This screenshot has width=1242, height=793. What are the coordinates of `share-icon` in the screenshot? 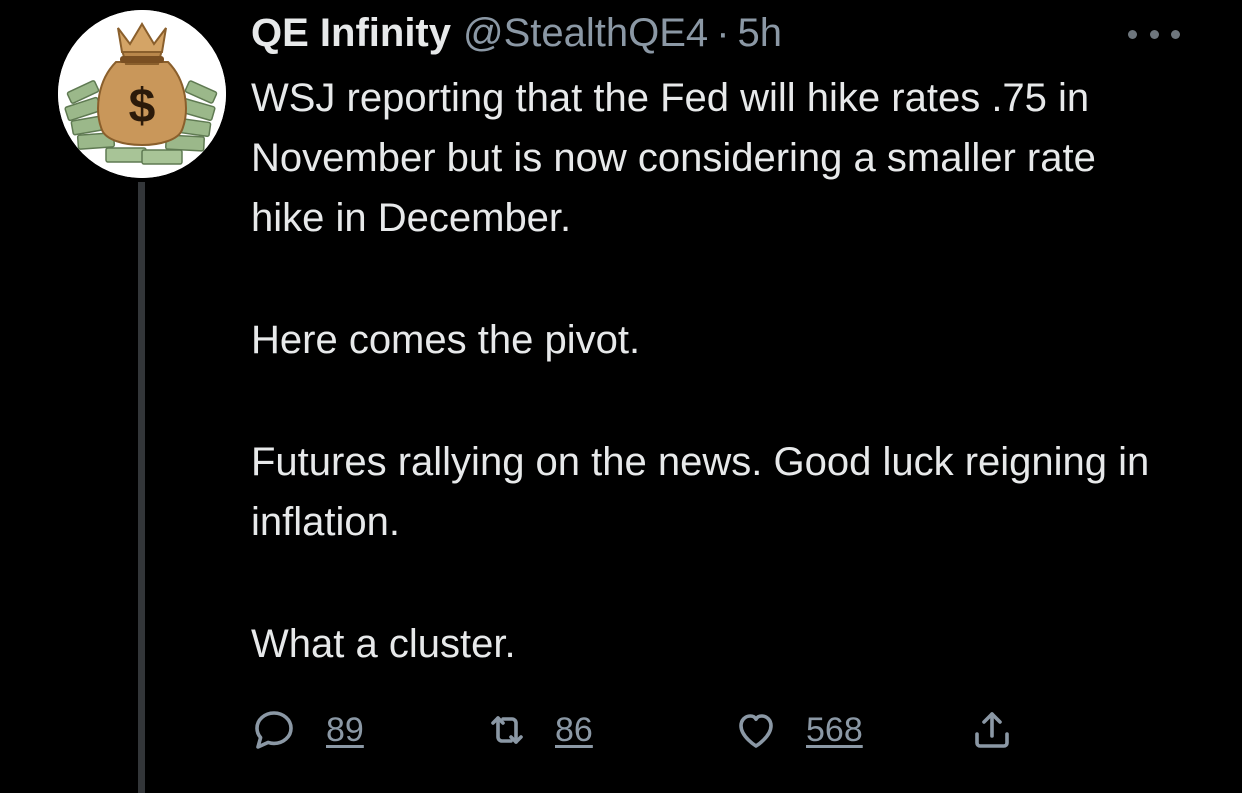 It's located at (992, 730).